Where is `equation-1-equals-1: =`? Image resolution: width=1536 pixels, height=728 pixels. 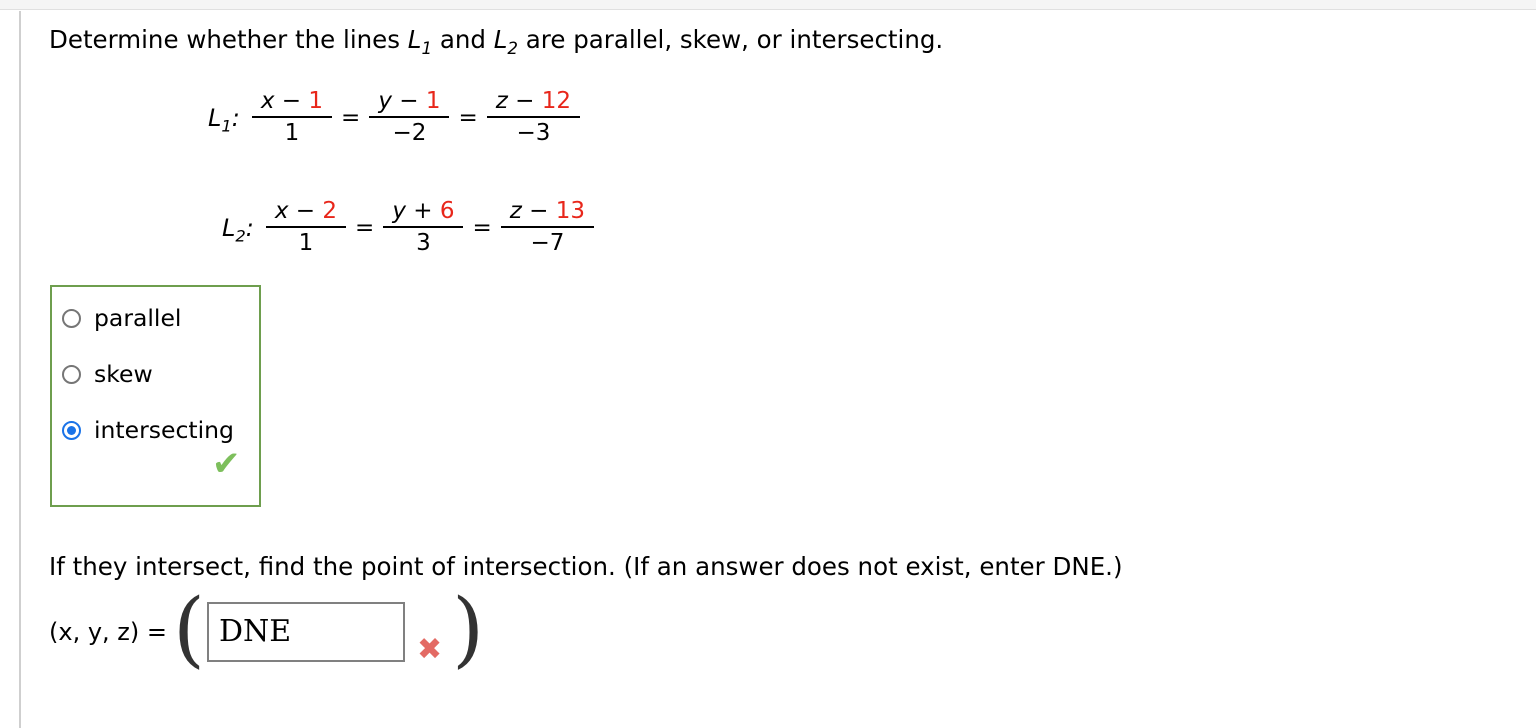
equation-1-equals-1: = is located at coordinates (351, 118).